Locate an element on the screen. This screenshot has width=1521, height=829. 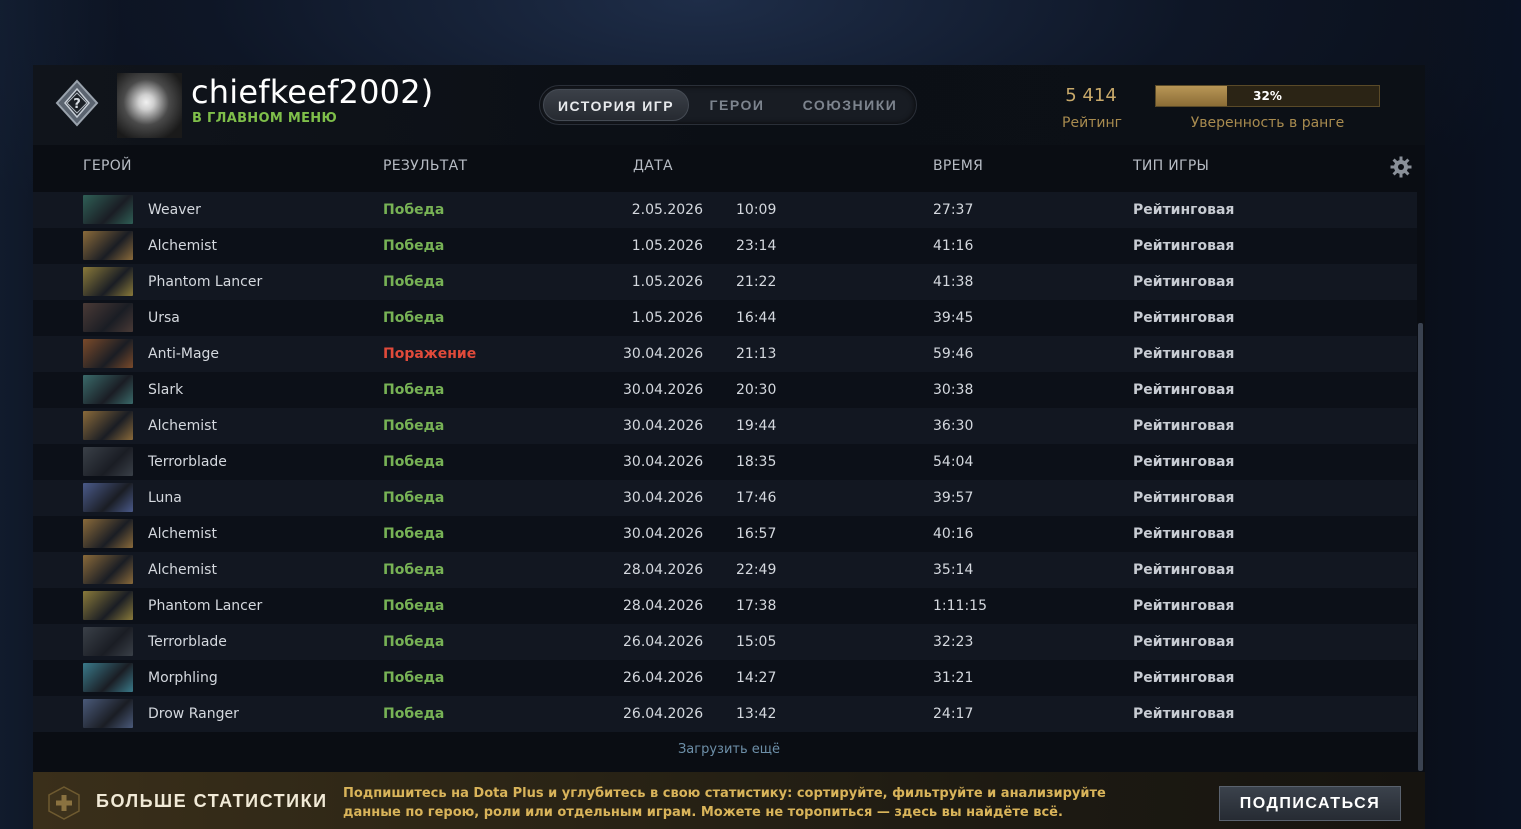
hero-name: Terrorblade is located at coordinates (187, 462).